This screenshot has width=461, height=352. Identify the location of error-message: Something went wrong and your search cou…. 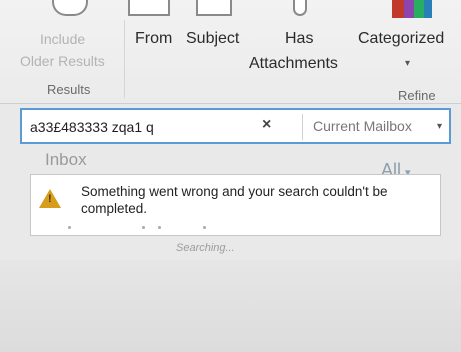
(234, 200).